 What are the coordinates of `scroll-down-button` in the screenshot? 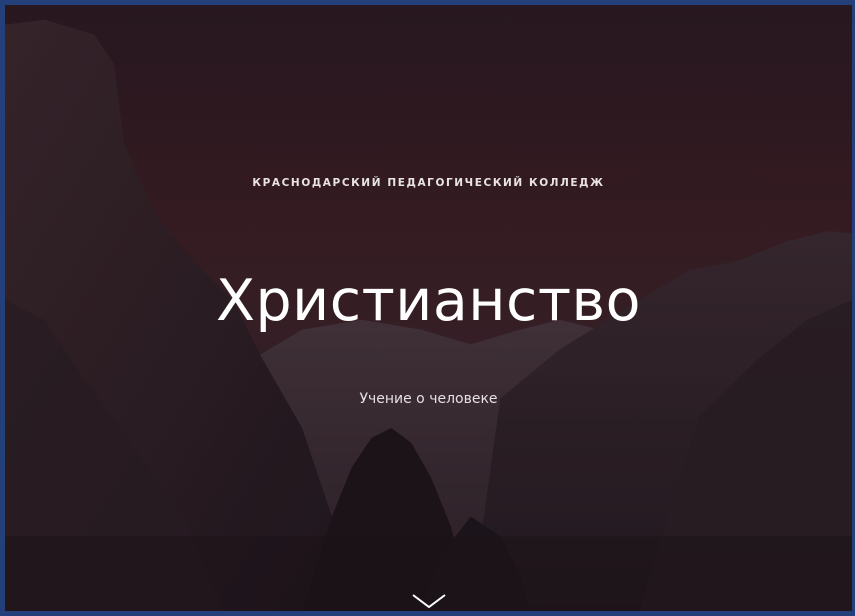 It's located at (429, 601).